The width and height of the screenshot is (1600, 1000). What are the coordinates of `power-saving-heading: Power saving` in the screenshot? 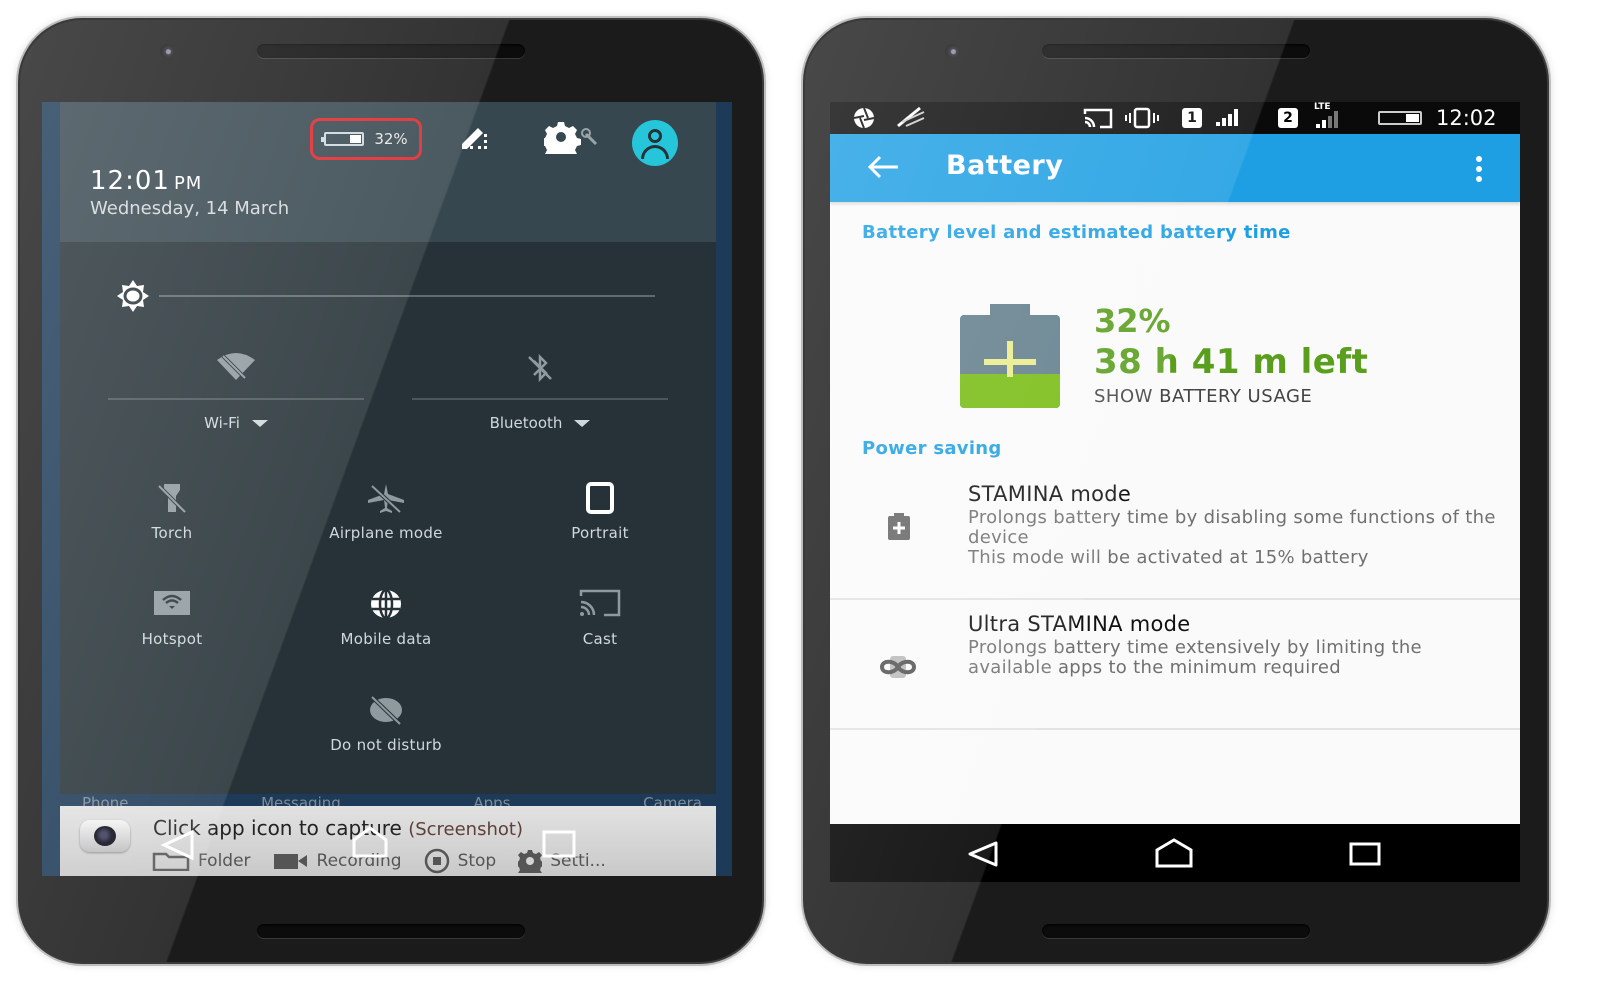 It's located at (932, 448).